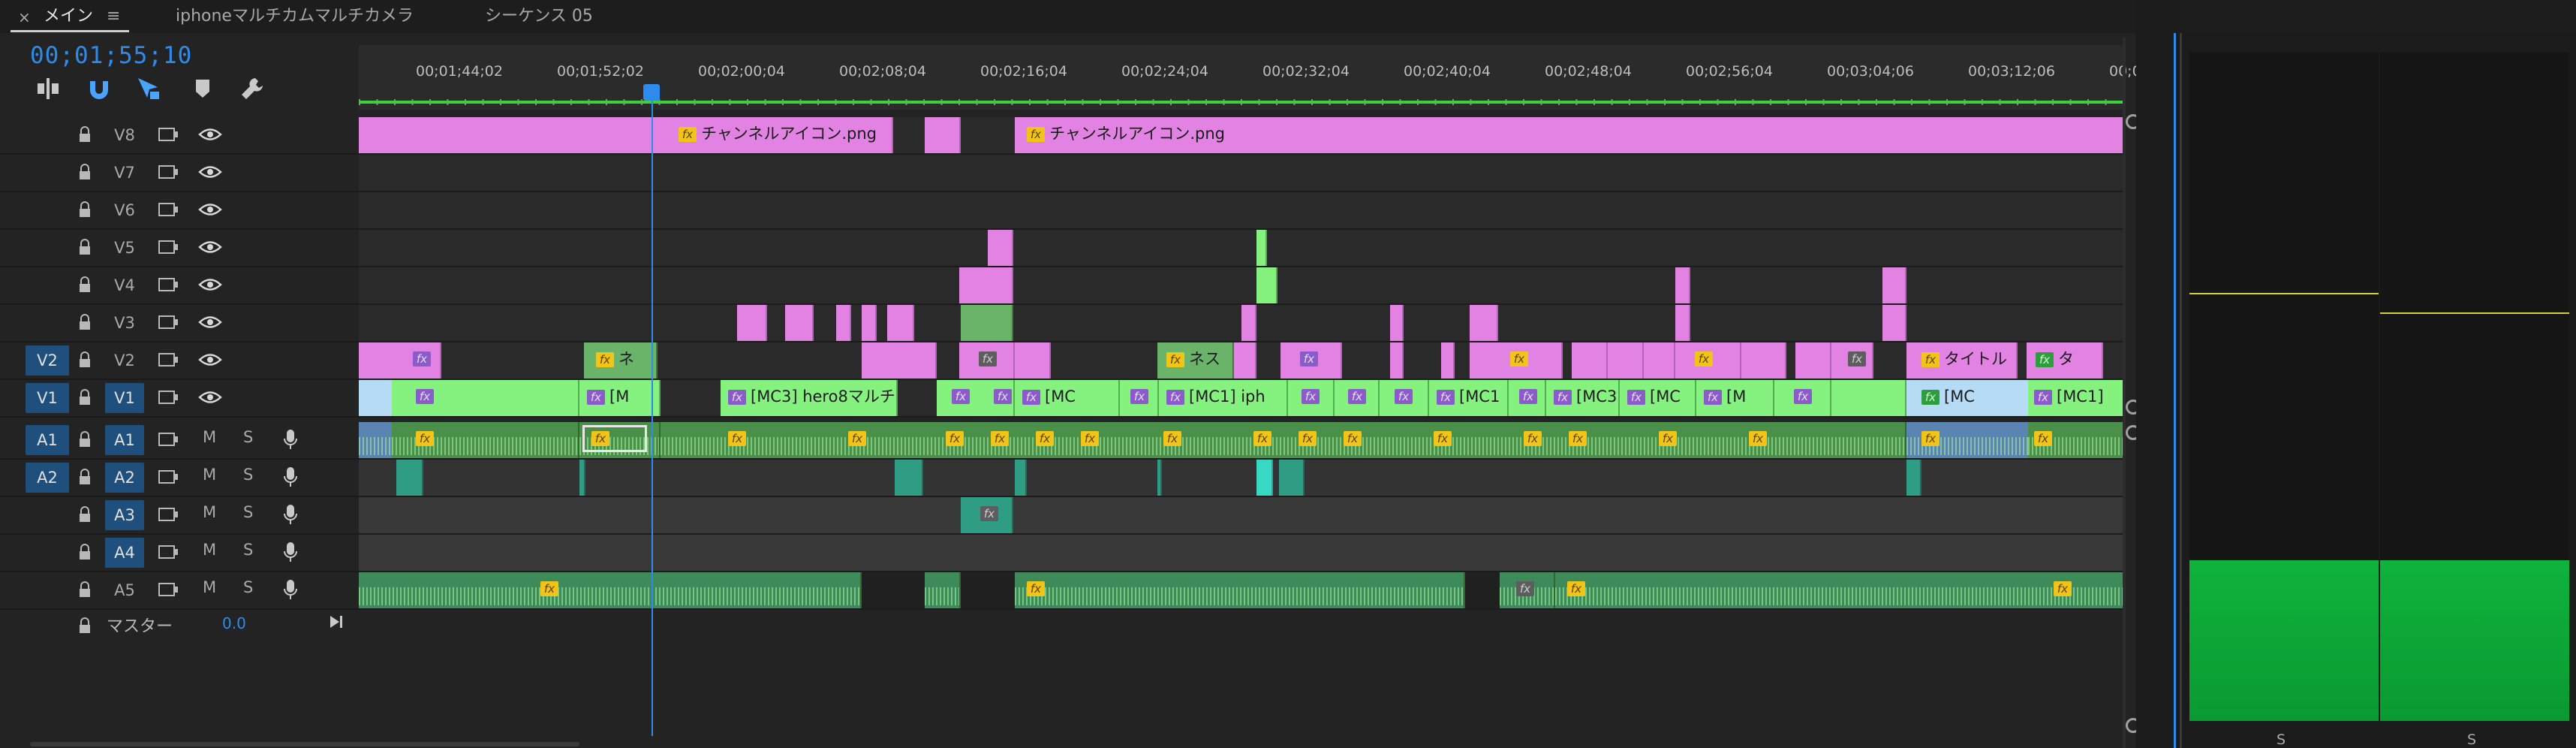  Describe the element at coordinates (1242, 516) in the screenshot. I see `lane-a3` at that location.